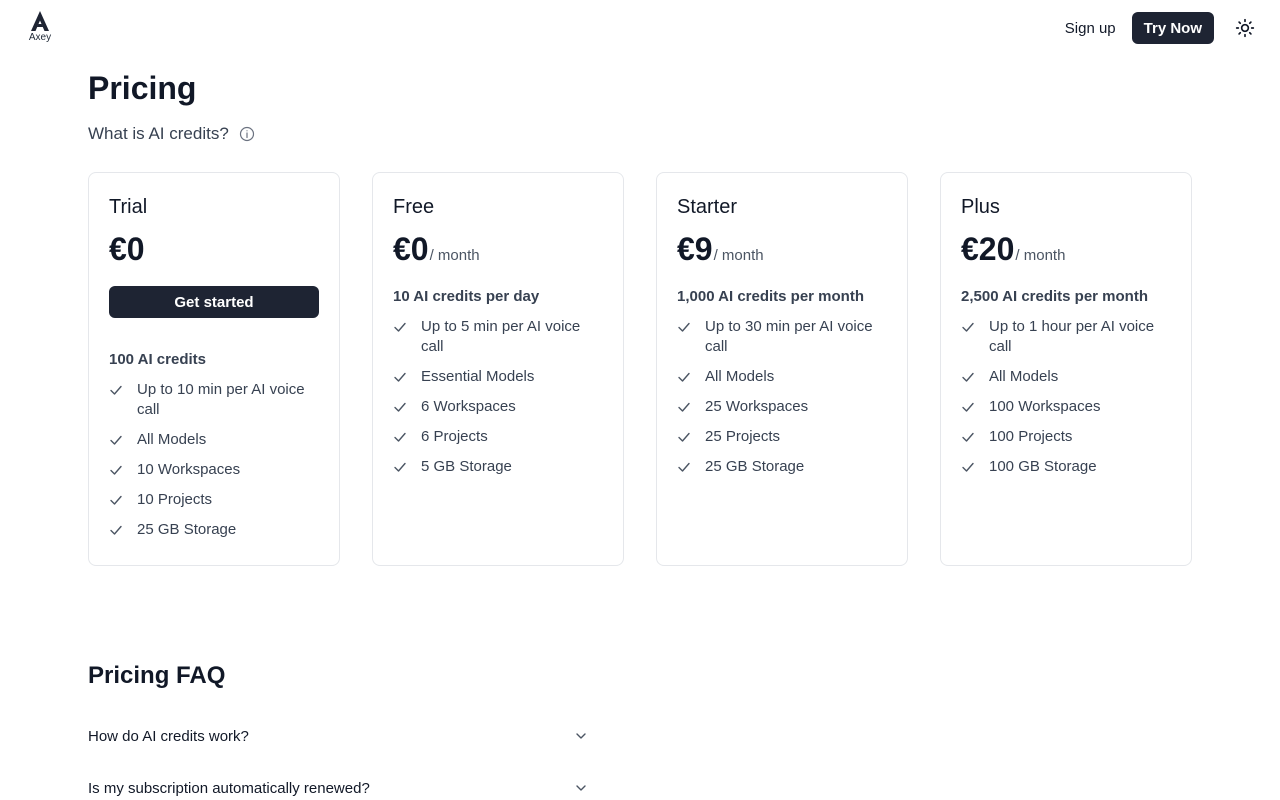 Image resolution: width=1280 pixels, height=800 pixels. Describe the element at coordinates (454, 436) in the screenshot. I see `feature-text: 6 Projects` at that location.